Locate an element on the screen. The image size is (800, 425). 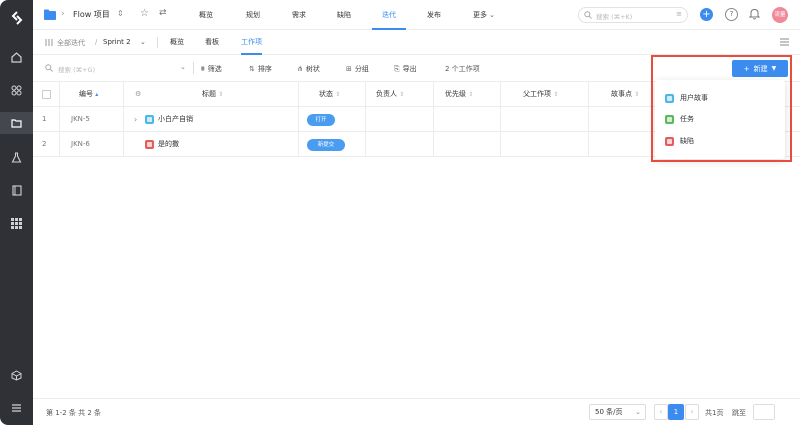
column-title: 标题 ⇕ is located at coordinates (212, 94).